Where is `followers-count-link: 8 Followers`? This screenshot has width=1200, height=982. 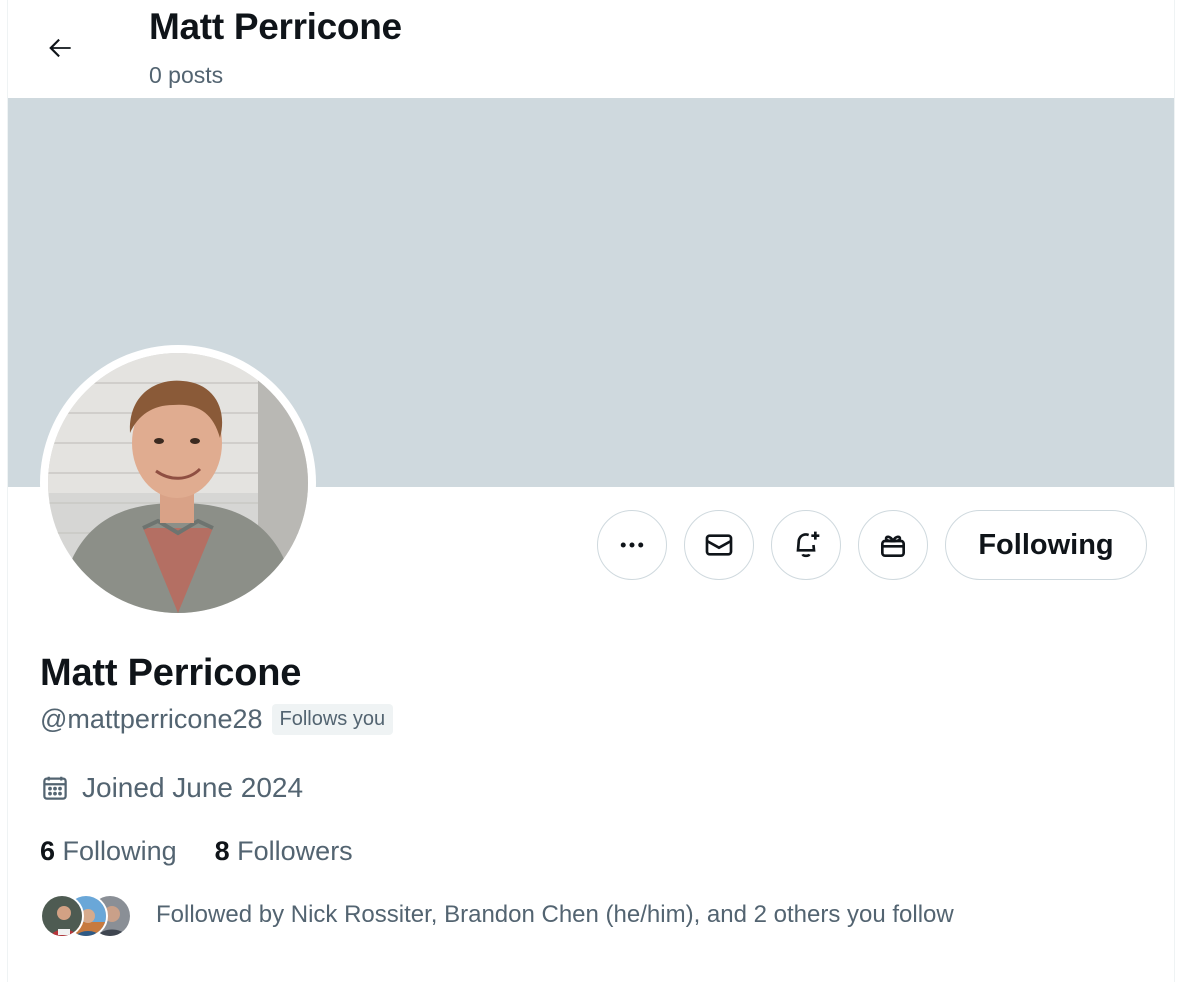 followers-count-link: 8 Followers is located at coordinates (284, 851).